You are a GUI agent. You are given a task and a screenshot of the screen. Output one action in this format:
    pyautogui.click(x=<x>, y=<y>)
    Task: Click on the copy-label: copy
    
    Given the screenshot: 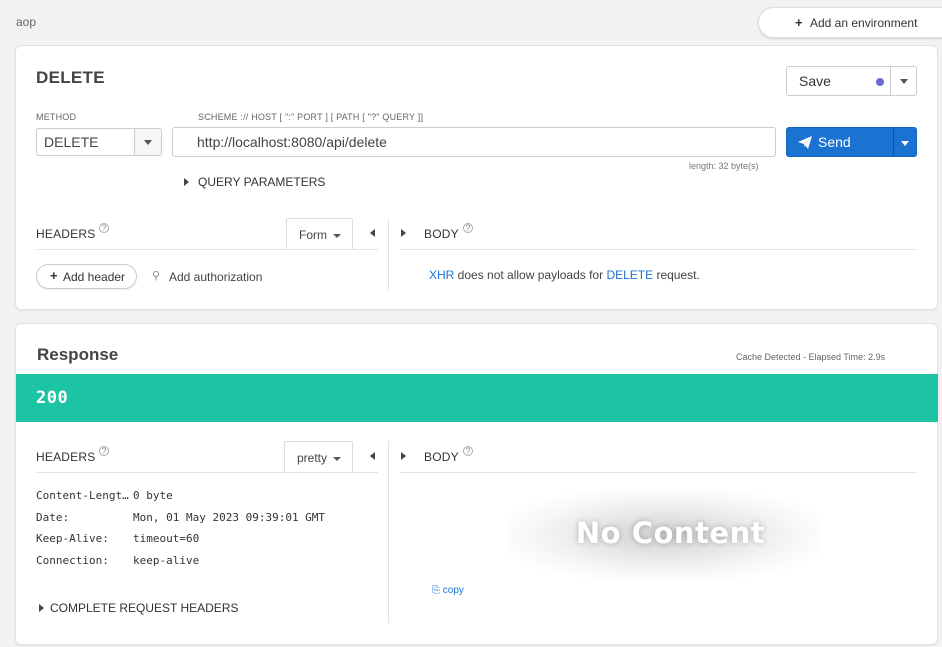 What is the action you would take?
    pyautogui.click(x=453, y=590)
    